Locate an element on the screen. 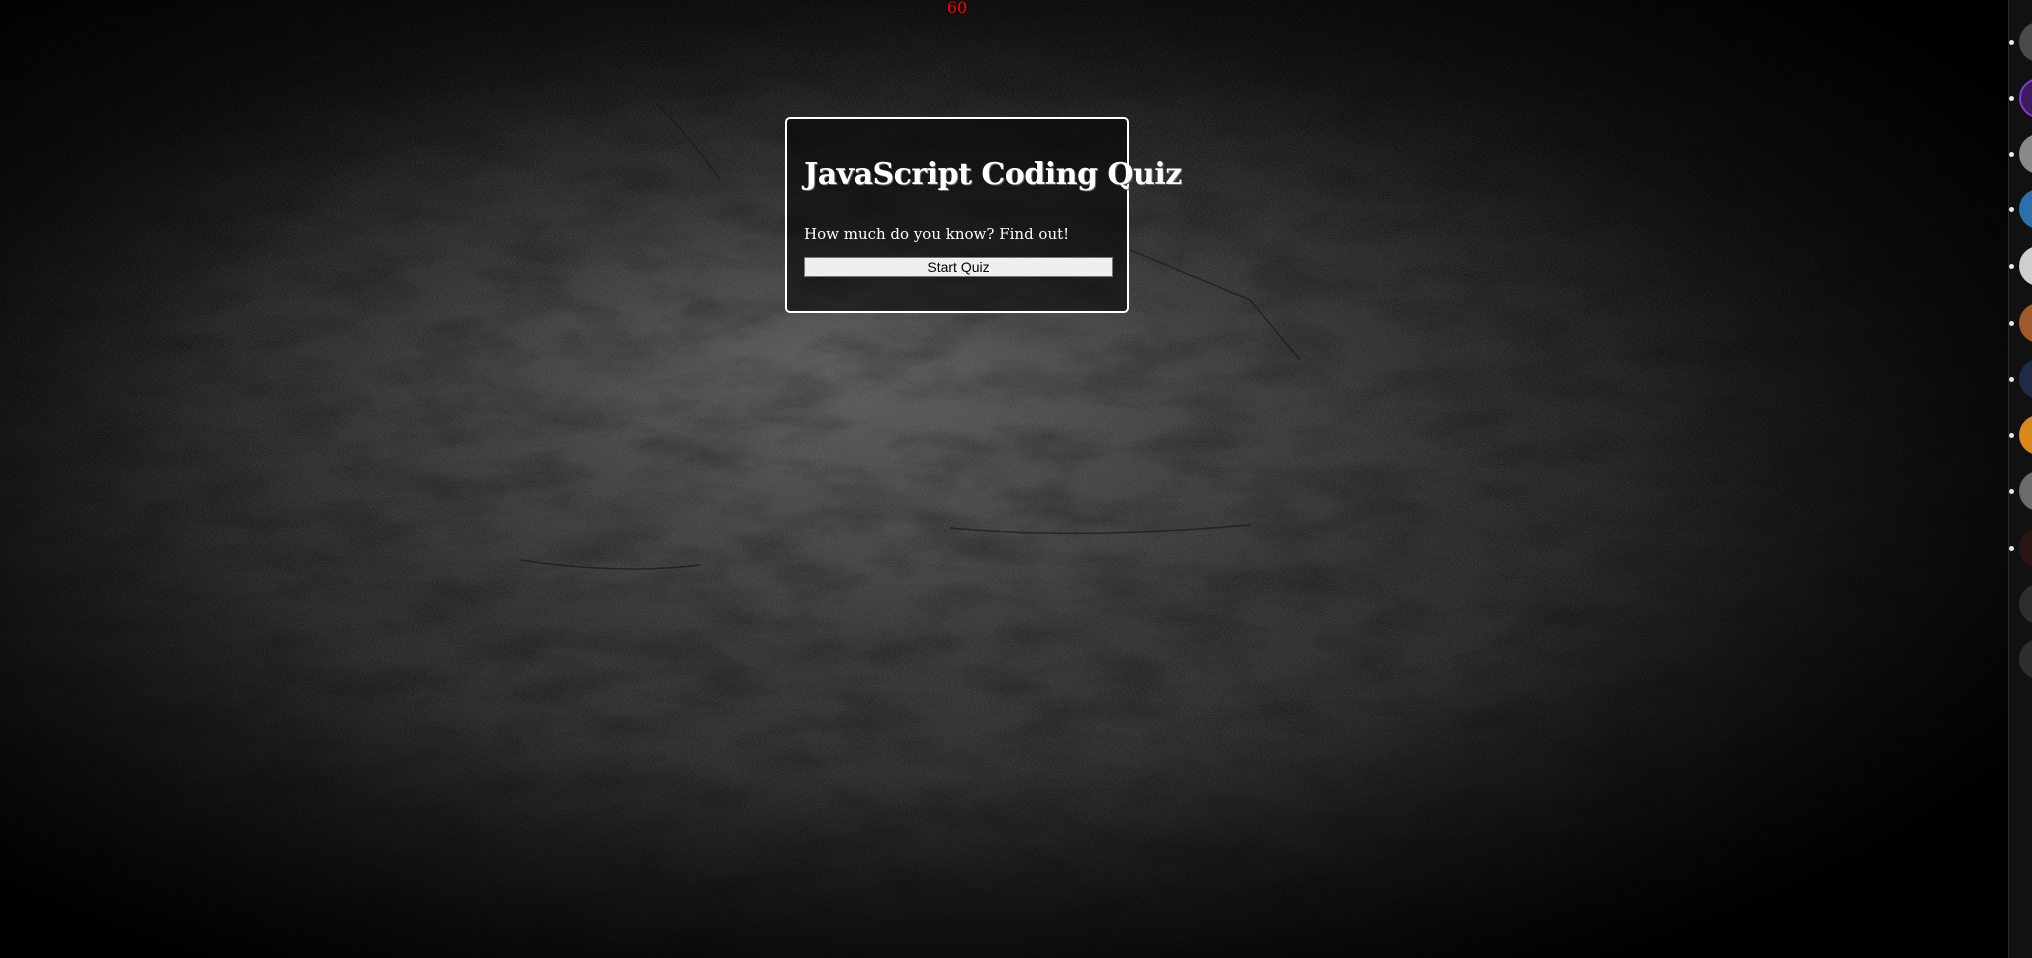  quiz-title: JavaScript Coding Quiz is located at coordinates (993, 174).